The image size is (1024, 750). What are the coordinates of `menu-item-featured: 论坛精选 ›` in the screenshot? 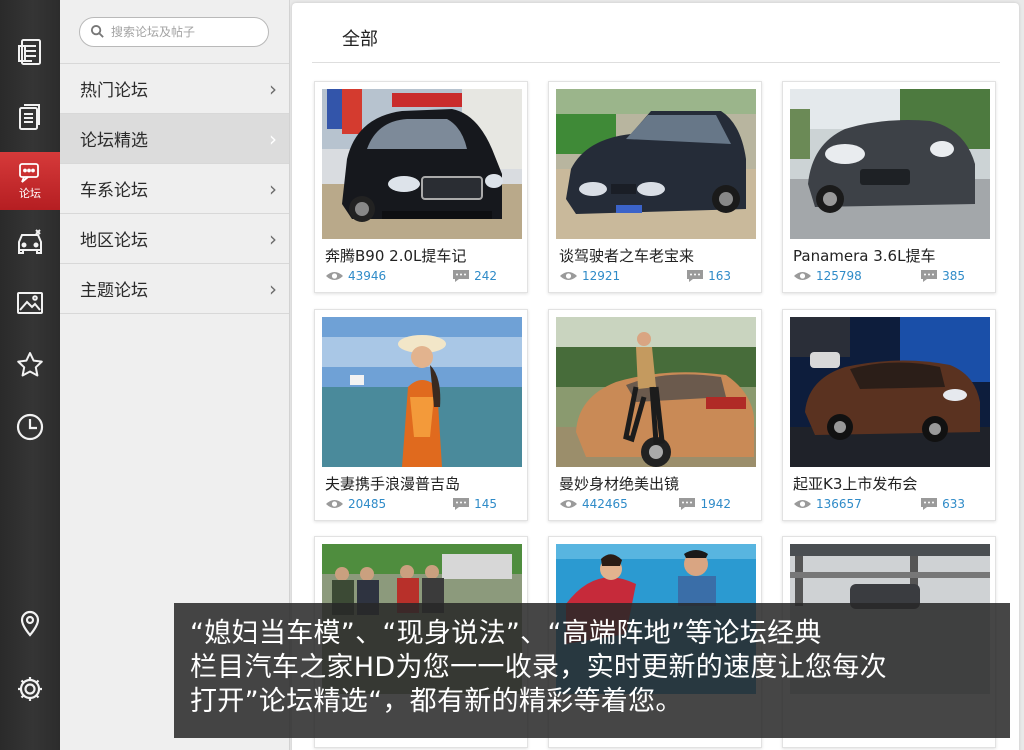 It's located at (174, 139).